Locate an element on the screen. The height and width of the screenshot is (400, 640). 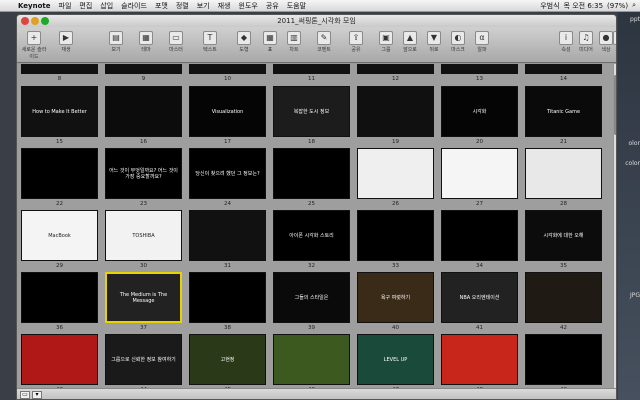
view-options-button: ▾ is located at coordinates (37, 395).